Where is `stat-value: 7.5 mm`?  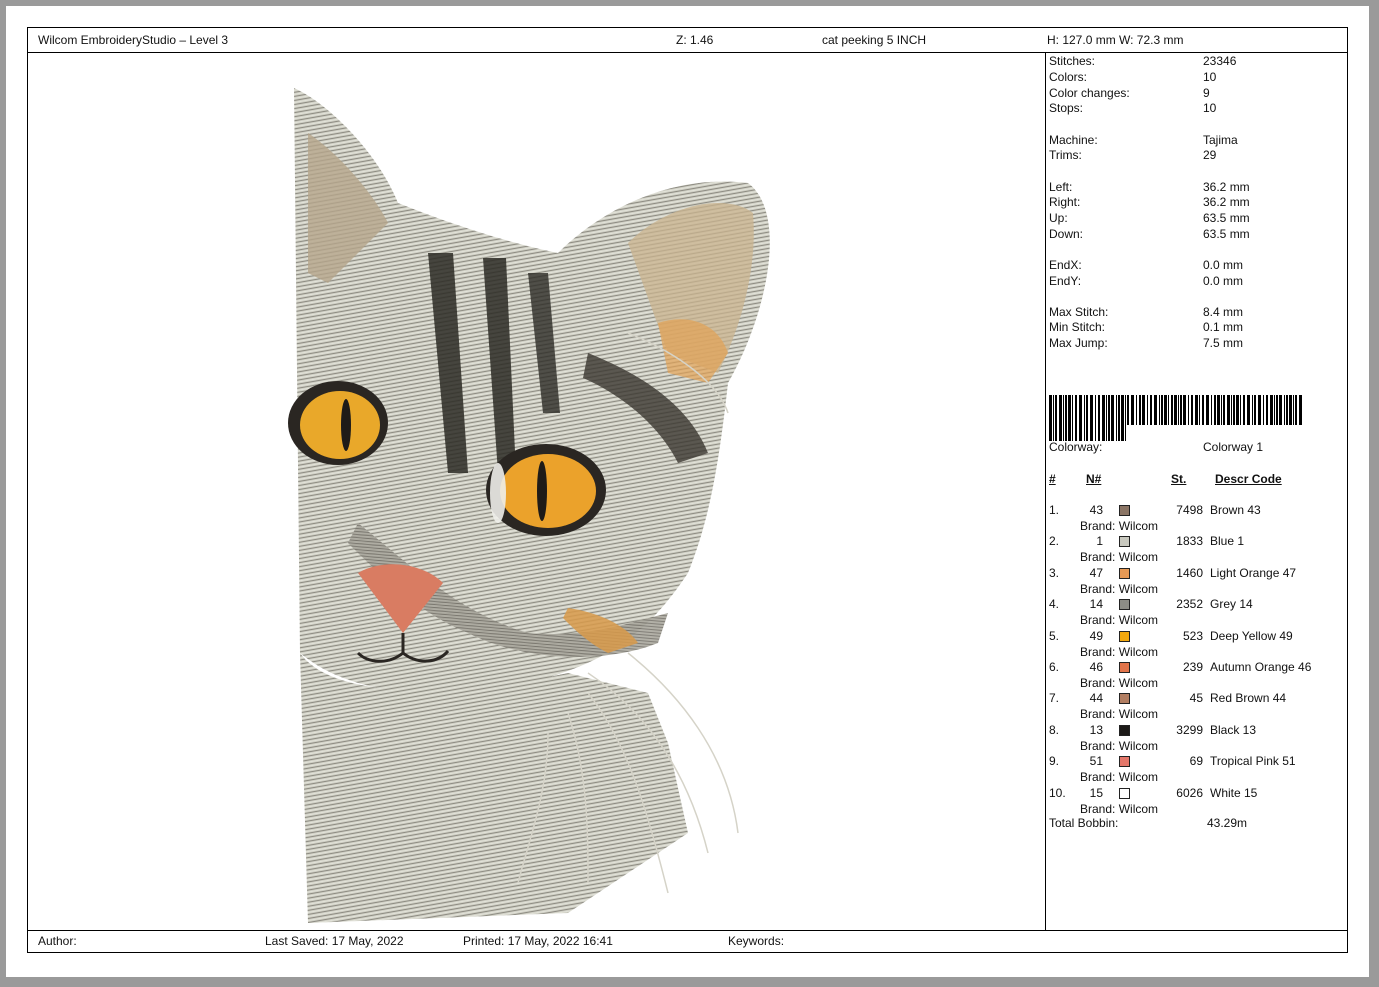
stat-value: 7.5 mm is located at coordinates (1223, 343).